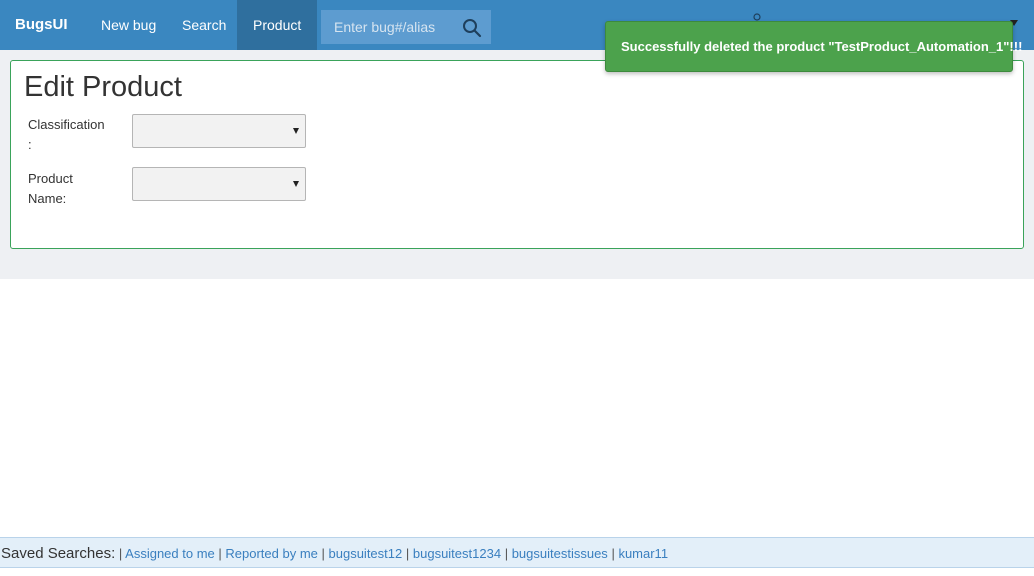 The height and width of the screenshot is (576, 1034). What do you see at coordinates (391, 27) in the screenshot?
I see `bug-search-input` at bounding box center [391, 27].